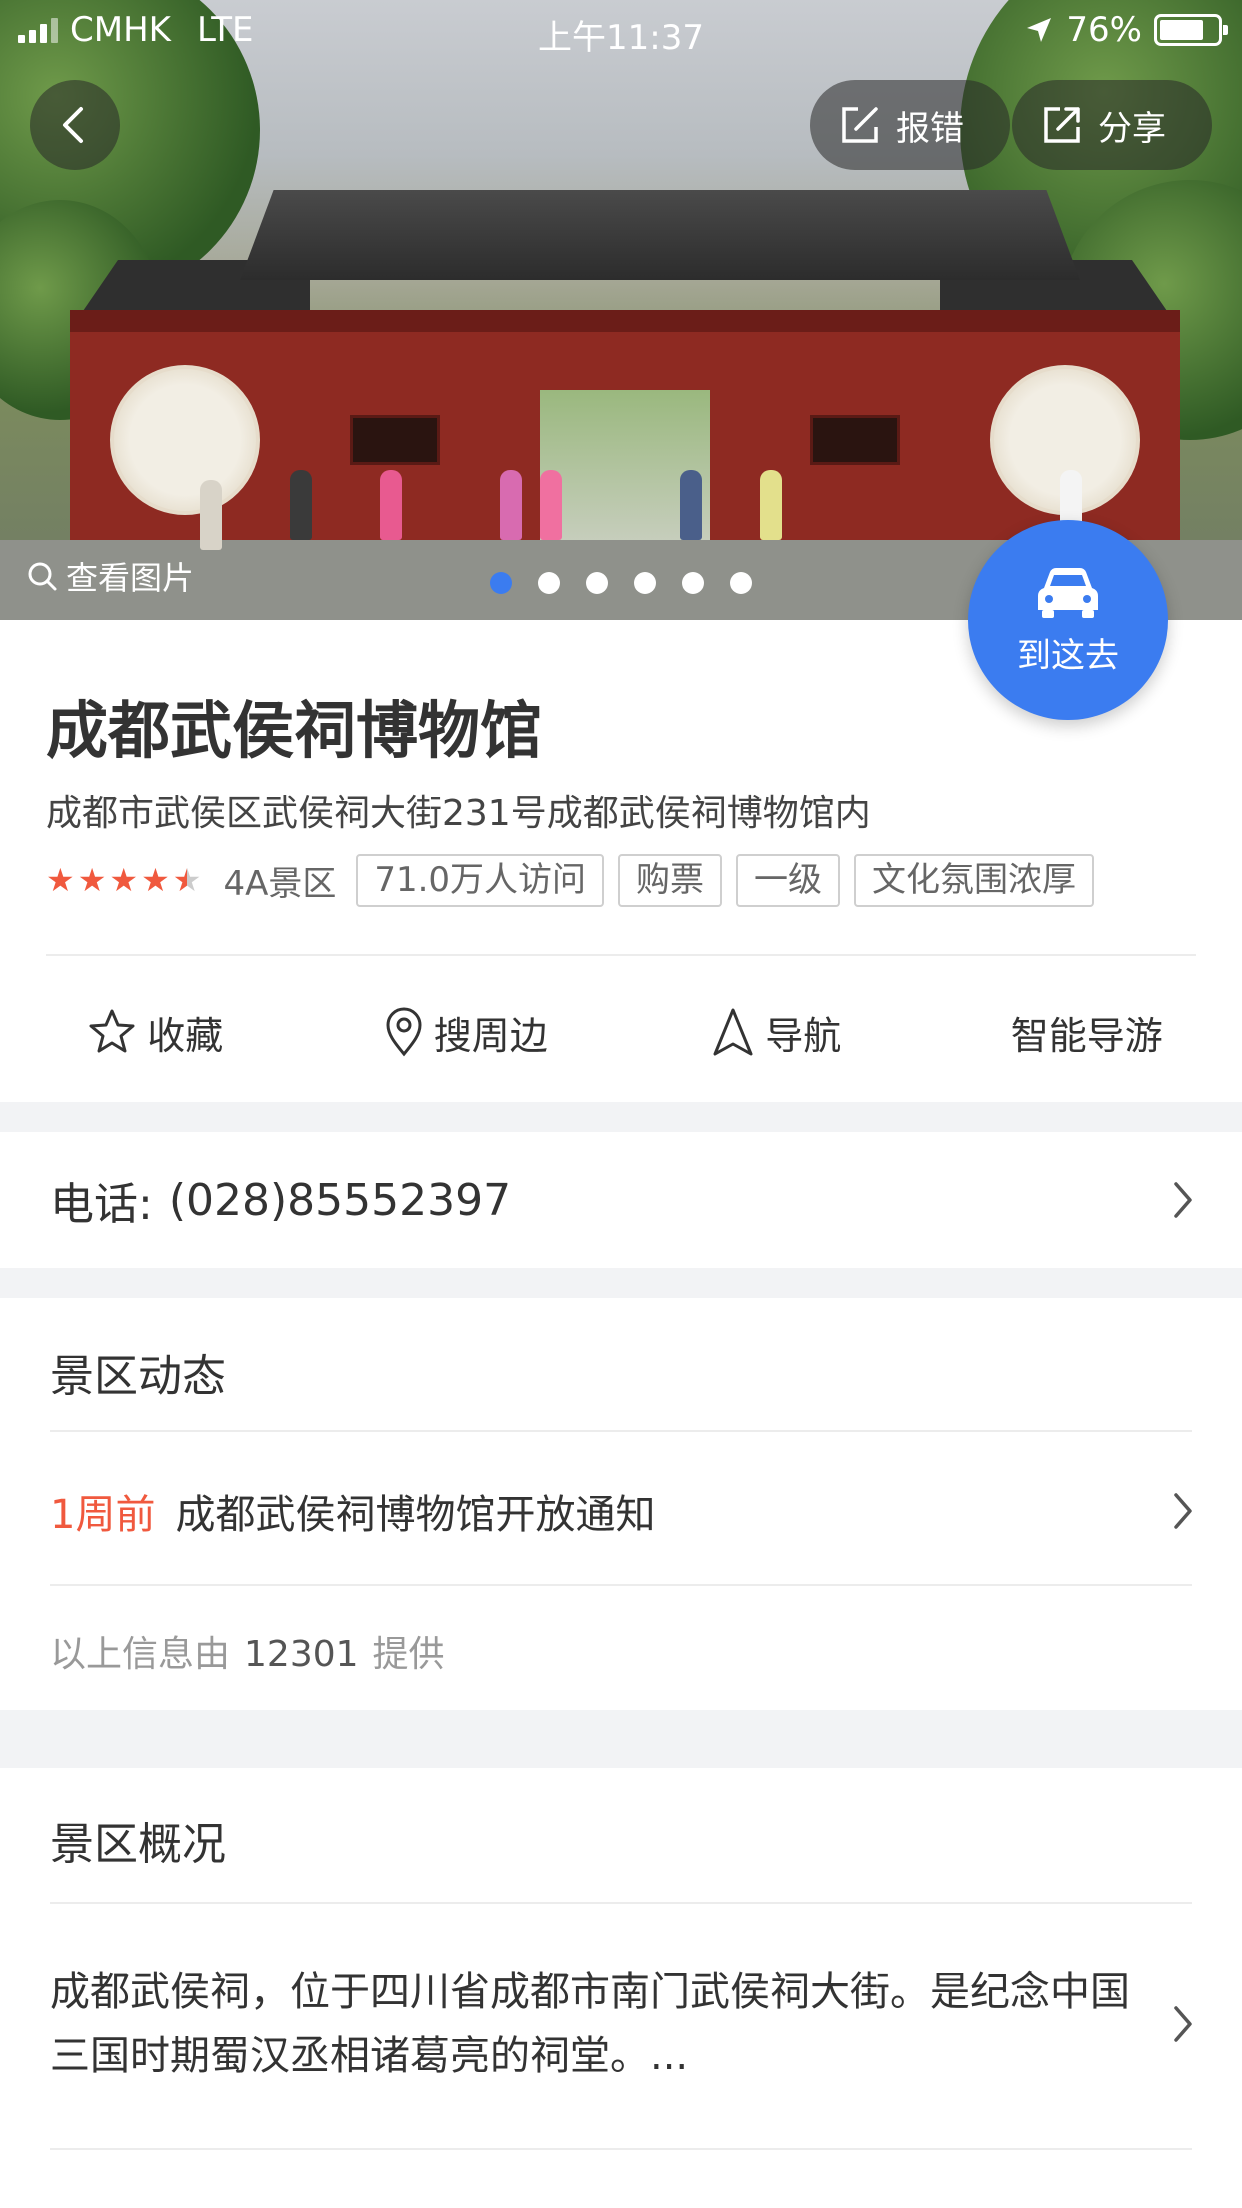 The height and width of the screenshot is (2208, 1242). Describe the element at coordinates (1068, 655) in the screenshot. I see `go-there-label: 到这去` at that location.